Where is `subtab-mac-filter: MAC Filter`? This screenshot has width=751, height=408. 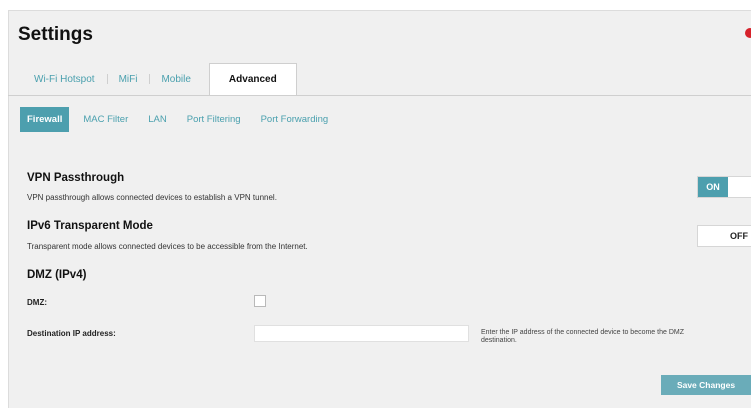 subtab-mac-filter: MAC Filter is located at coordinates (105, 119).